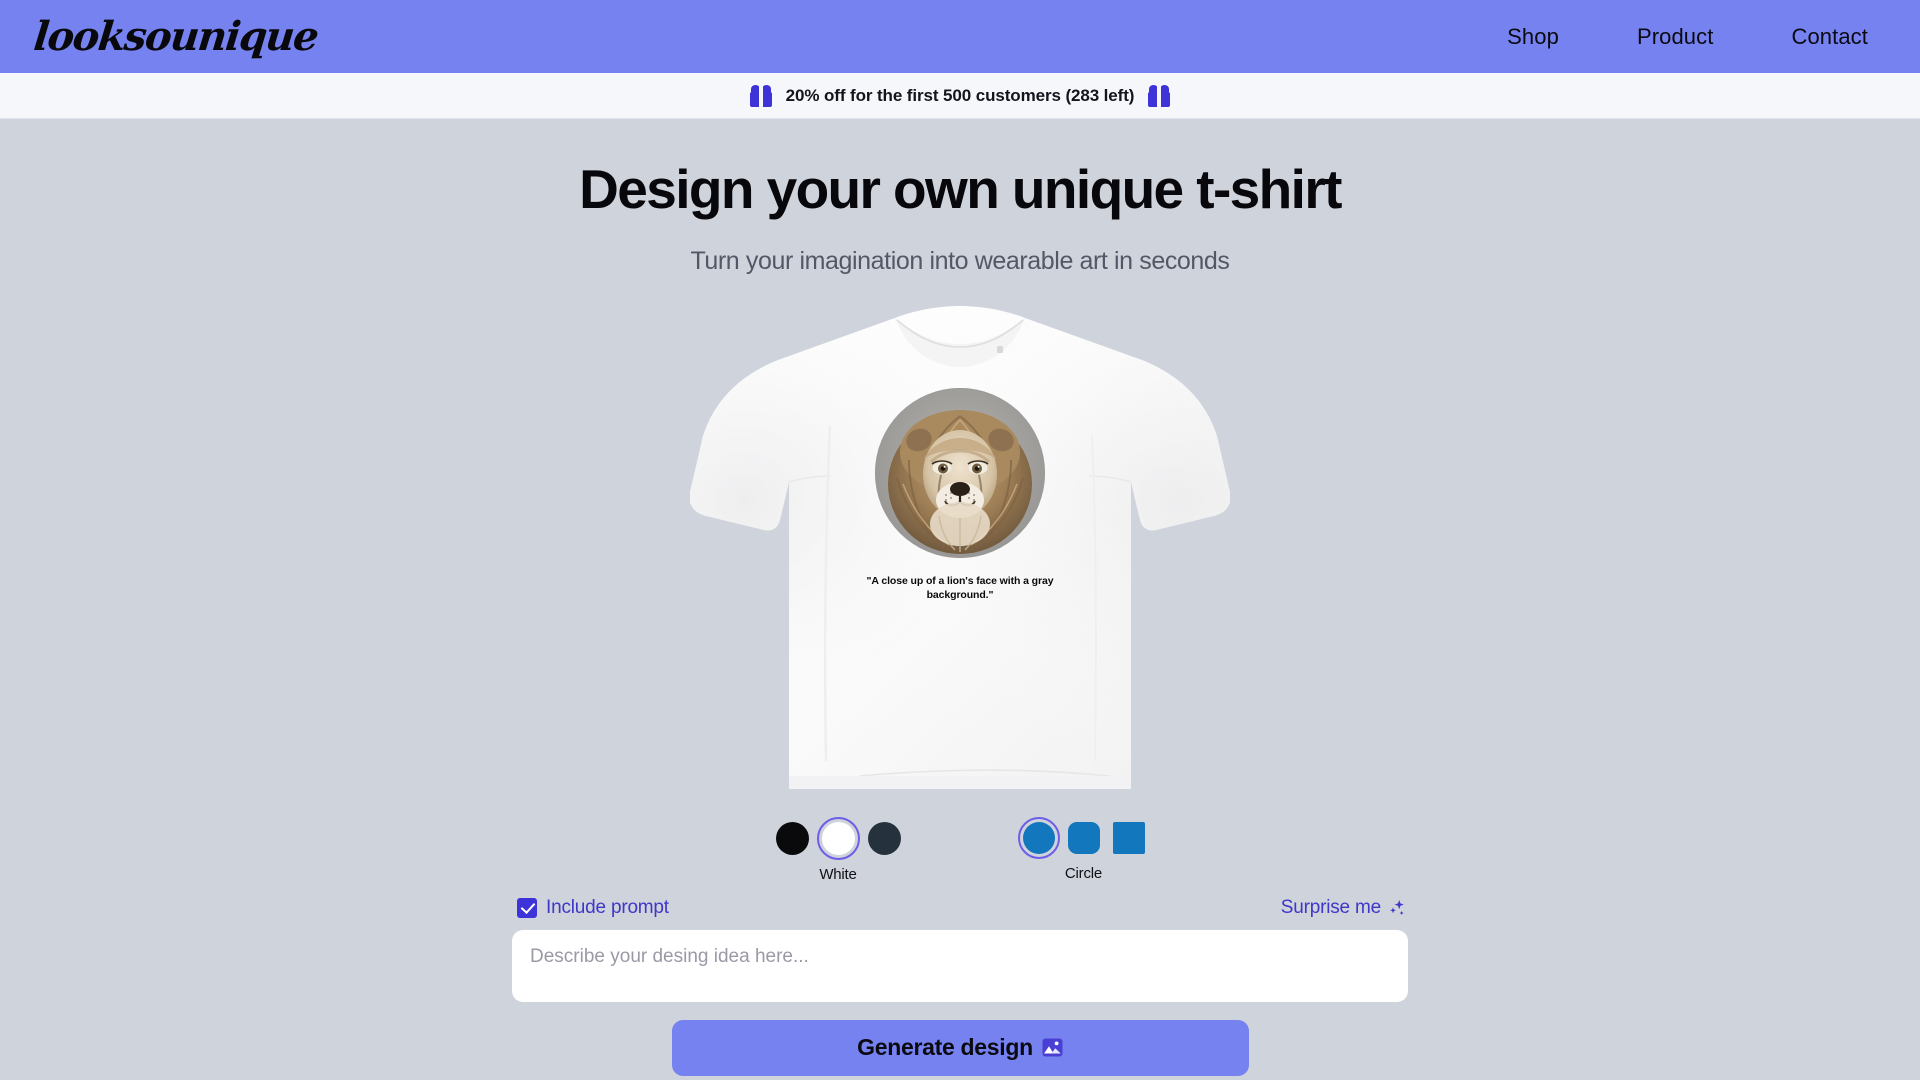  I want to click on nav-item-contact: Contact, so click(1829, 37).